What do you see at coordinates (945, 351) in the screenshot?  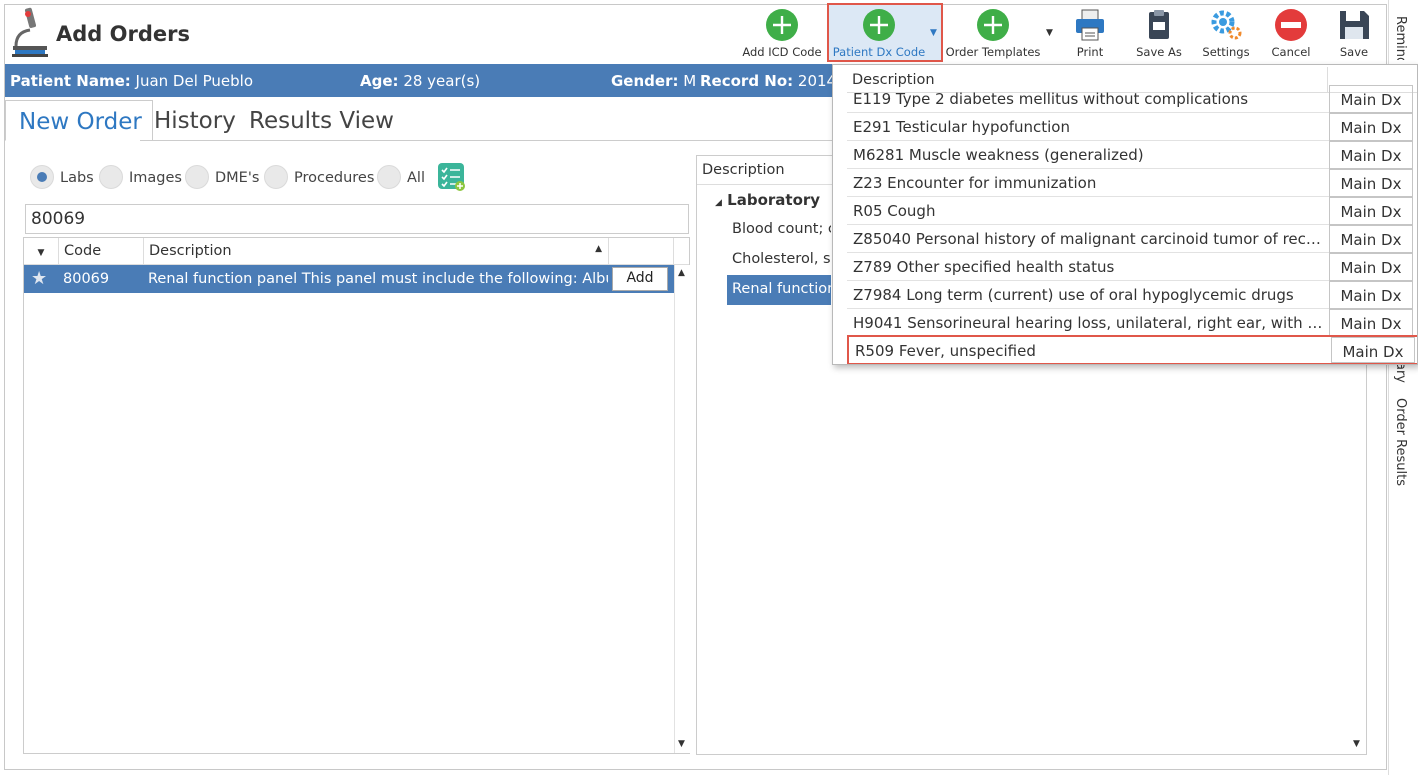 I see `dx-description: R509 Fever, unspecified` at bounding box center [945, 351].